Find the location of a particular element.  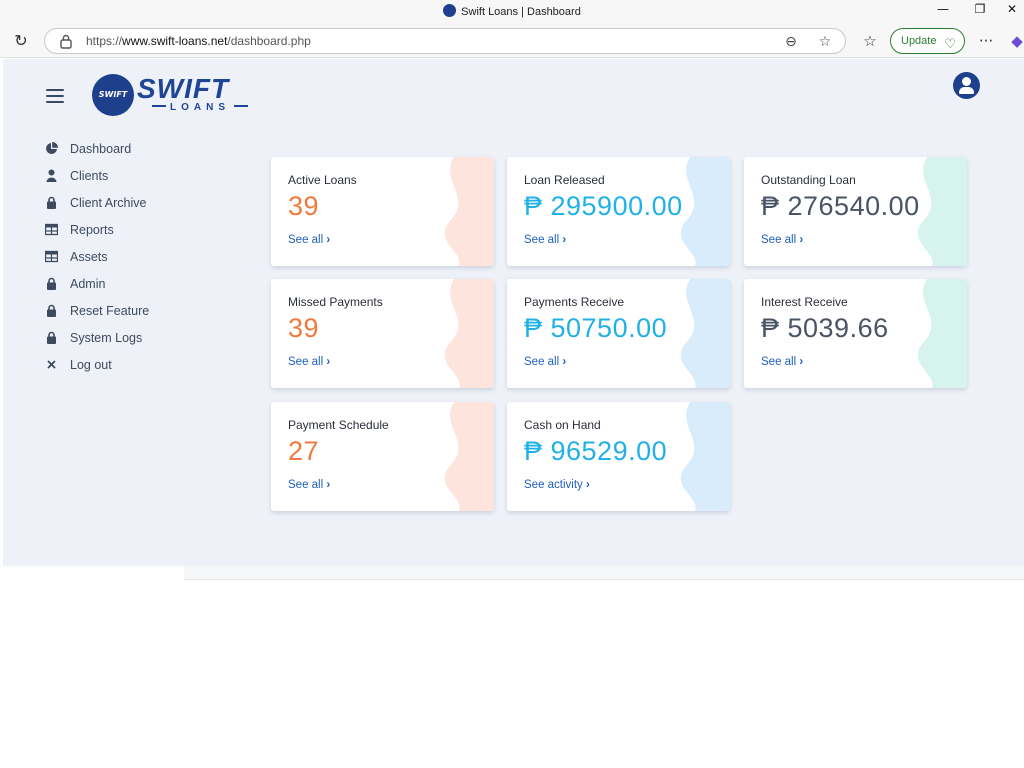

card-payment-schedule: Payment Schedule 27 See all is located at coordinates (382, 456).